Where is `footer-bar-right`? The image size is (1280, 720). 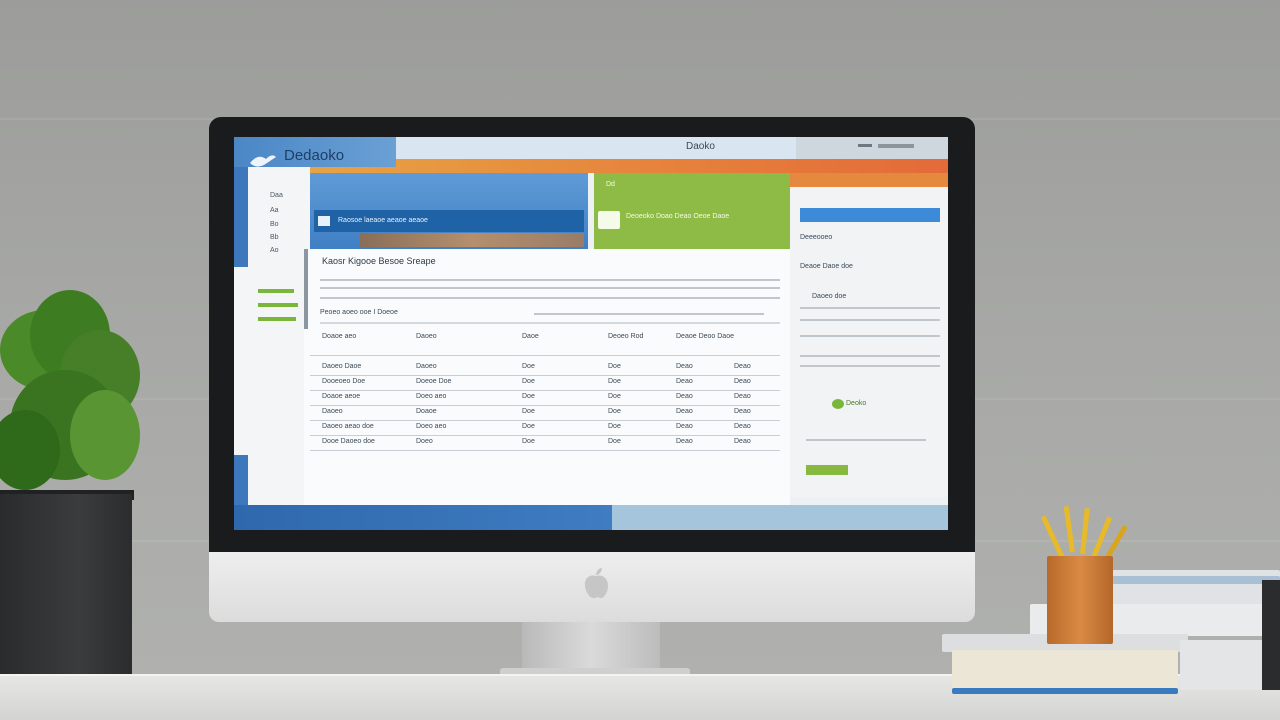 footer-bar-right is located at coordinates (780, 517).